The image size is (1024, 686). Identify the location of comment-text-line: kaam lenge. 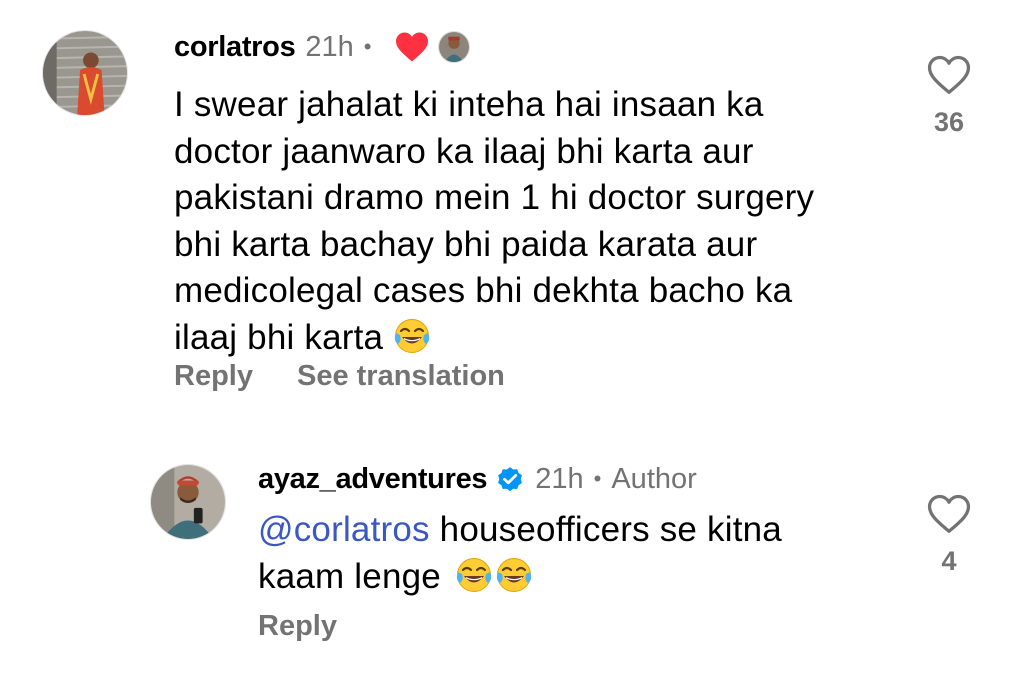
(578, 577).